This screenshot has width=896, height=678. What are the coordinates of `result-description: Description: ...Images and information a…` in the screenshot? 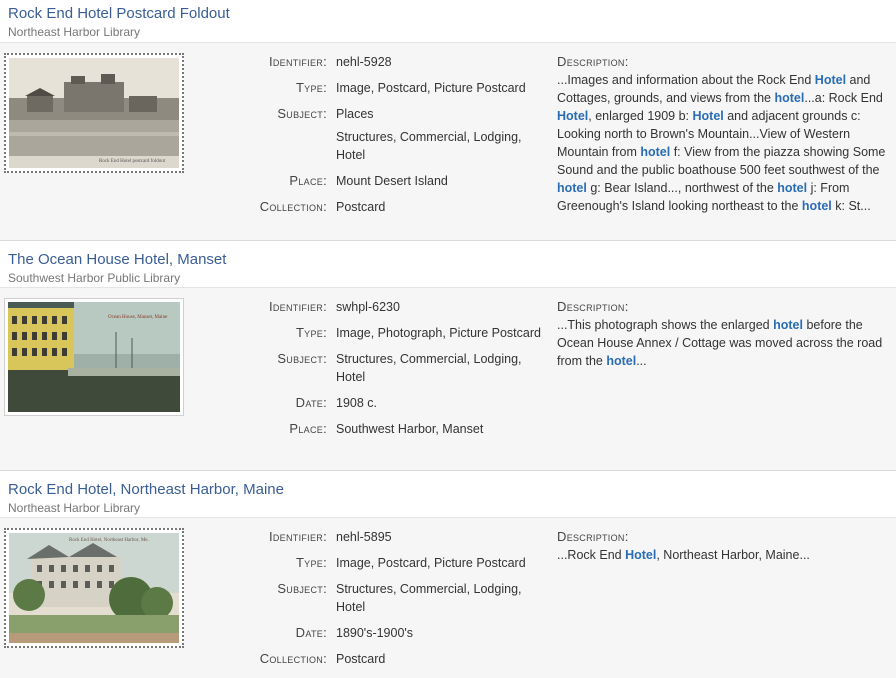 It's located at (723, 134).